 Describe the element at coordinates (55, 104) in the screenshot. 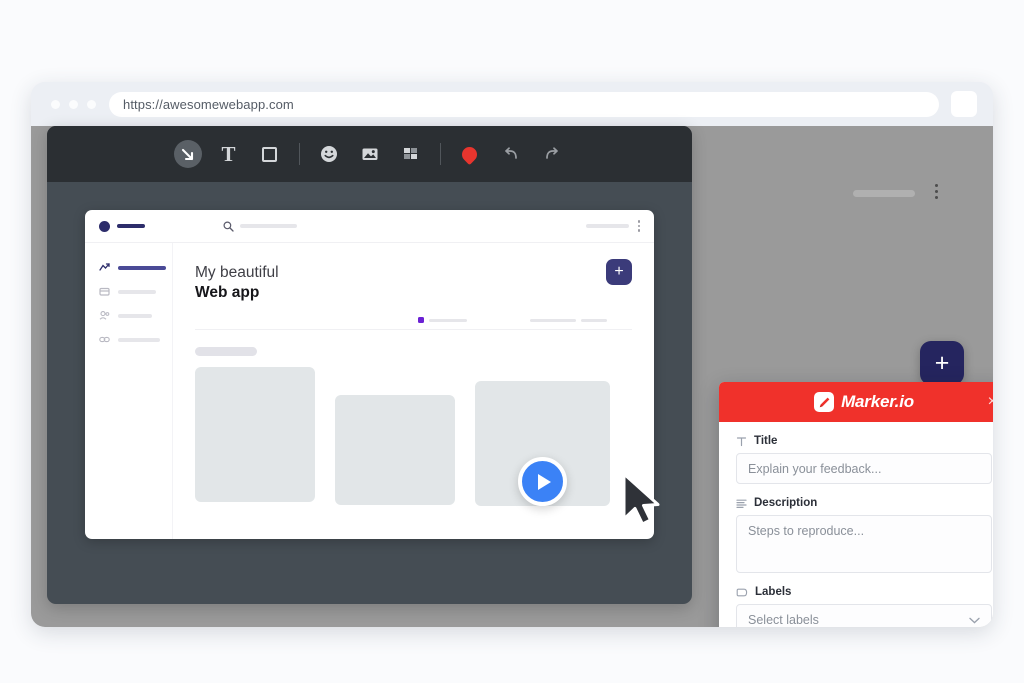

I see `close-window-dot` at that location.